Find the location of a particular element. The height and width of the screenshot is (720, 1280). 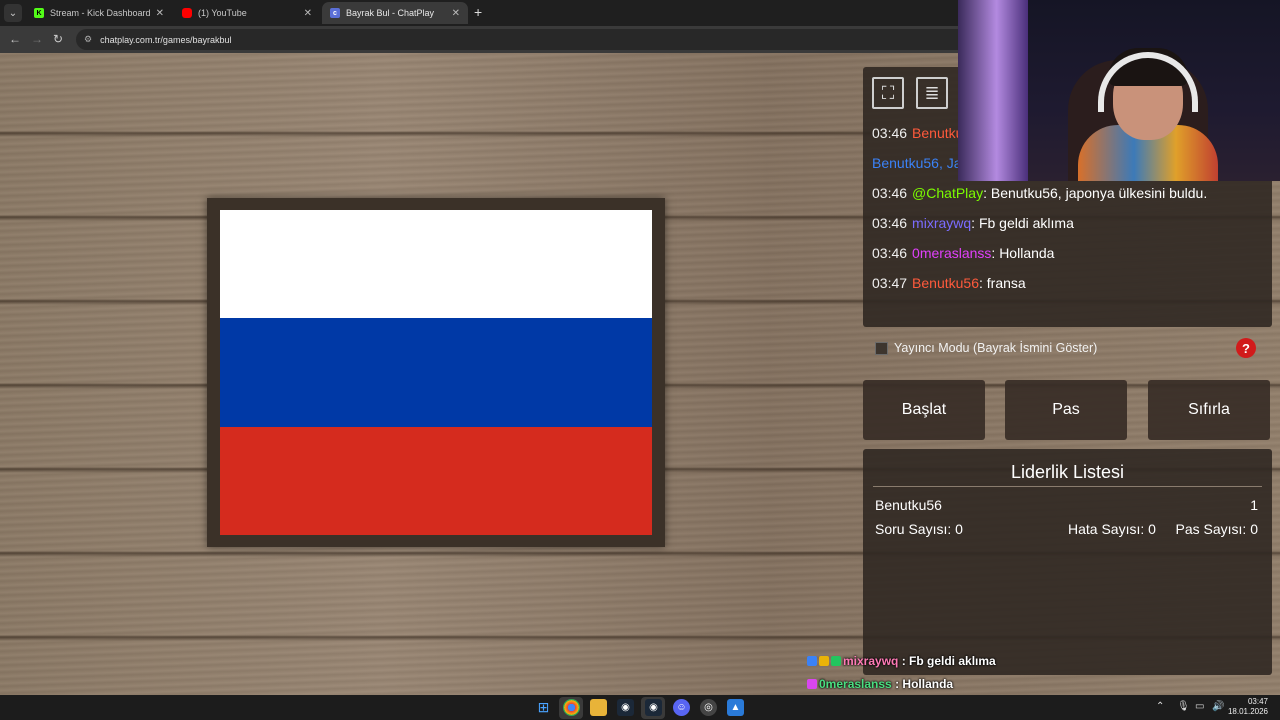

url-text: chatplay.com.tr/games/bayrakbul is located at coordinates (166, 39).